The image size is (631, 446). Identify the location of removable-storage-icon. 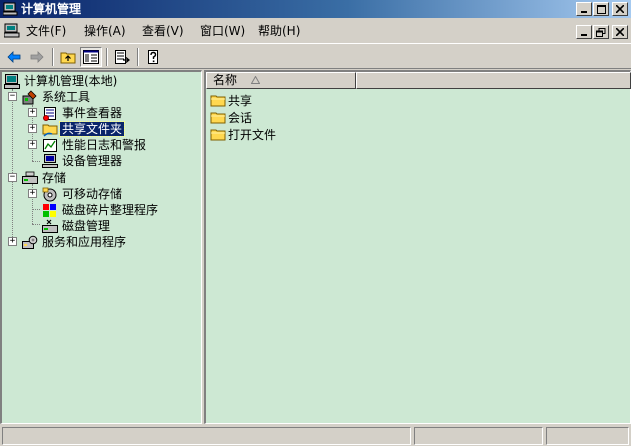
(49, 194).